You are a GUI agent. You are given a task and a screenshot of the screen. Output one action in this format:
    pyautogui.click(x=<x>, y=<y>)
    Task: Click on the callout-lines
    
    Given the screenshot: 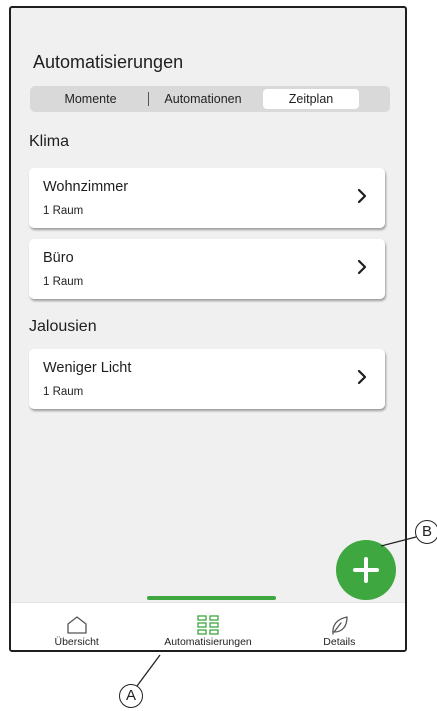 What is the action you would take?
    pyautogui.click(x=276, y=611)
    